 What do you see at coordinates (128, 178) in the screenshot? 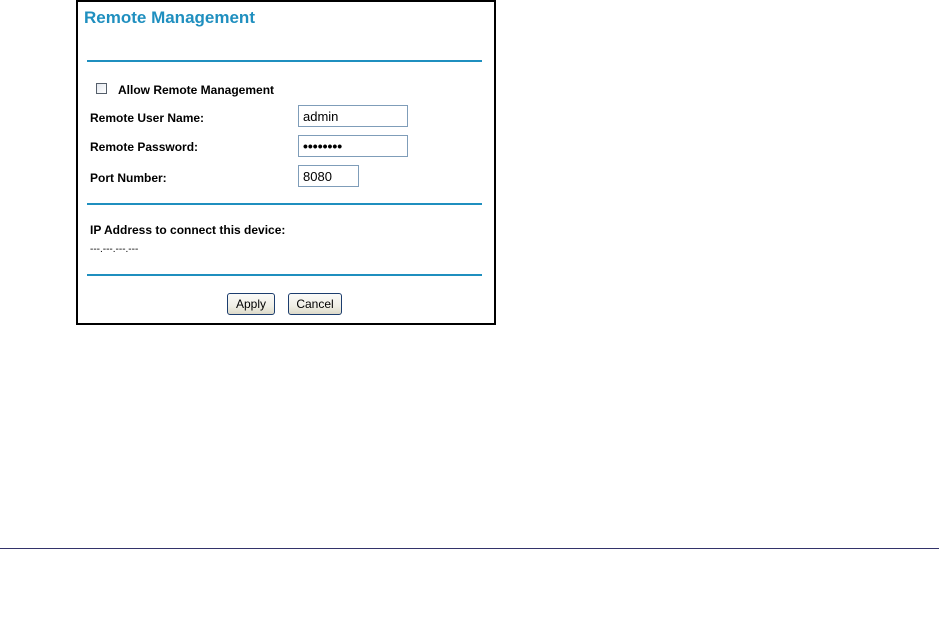
I see `port-number-label: Port Number:` at bounding box center [128, 178].